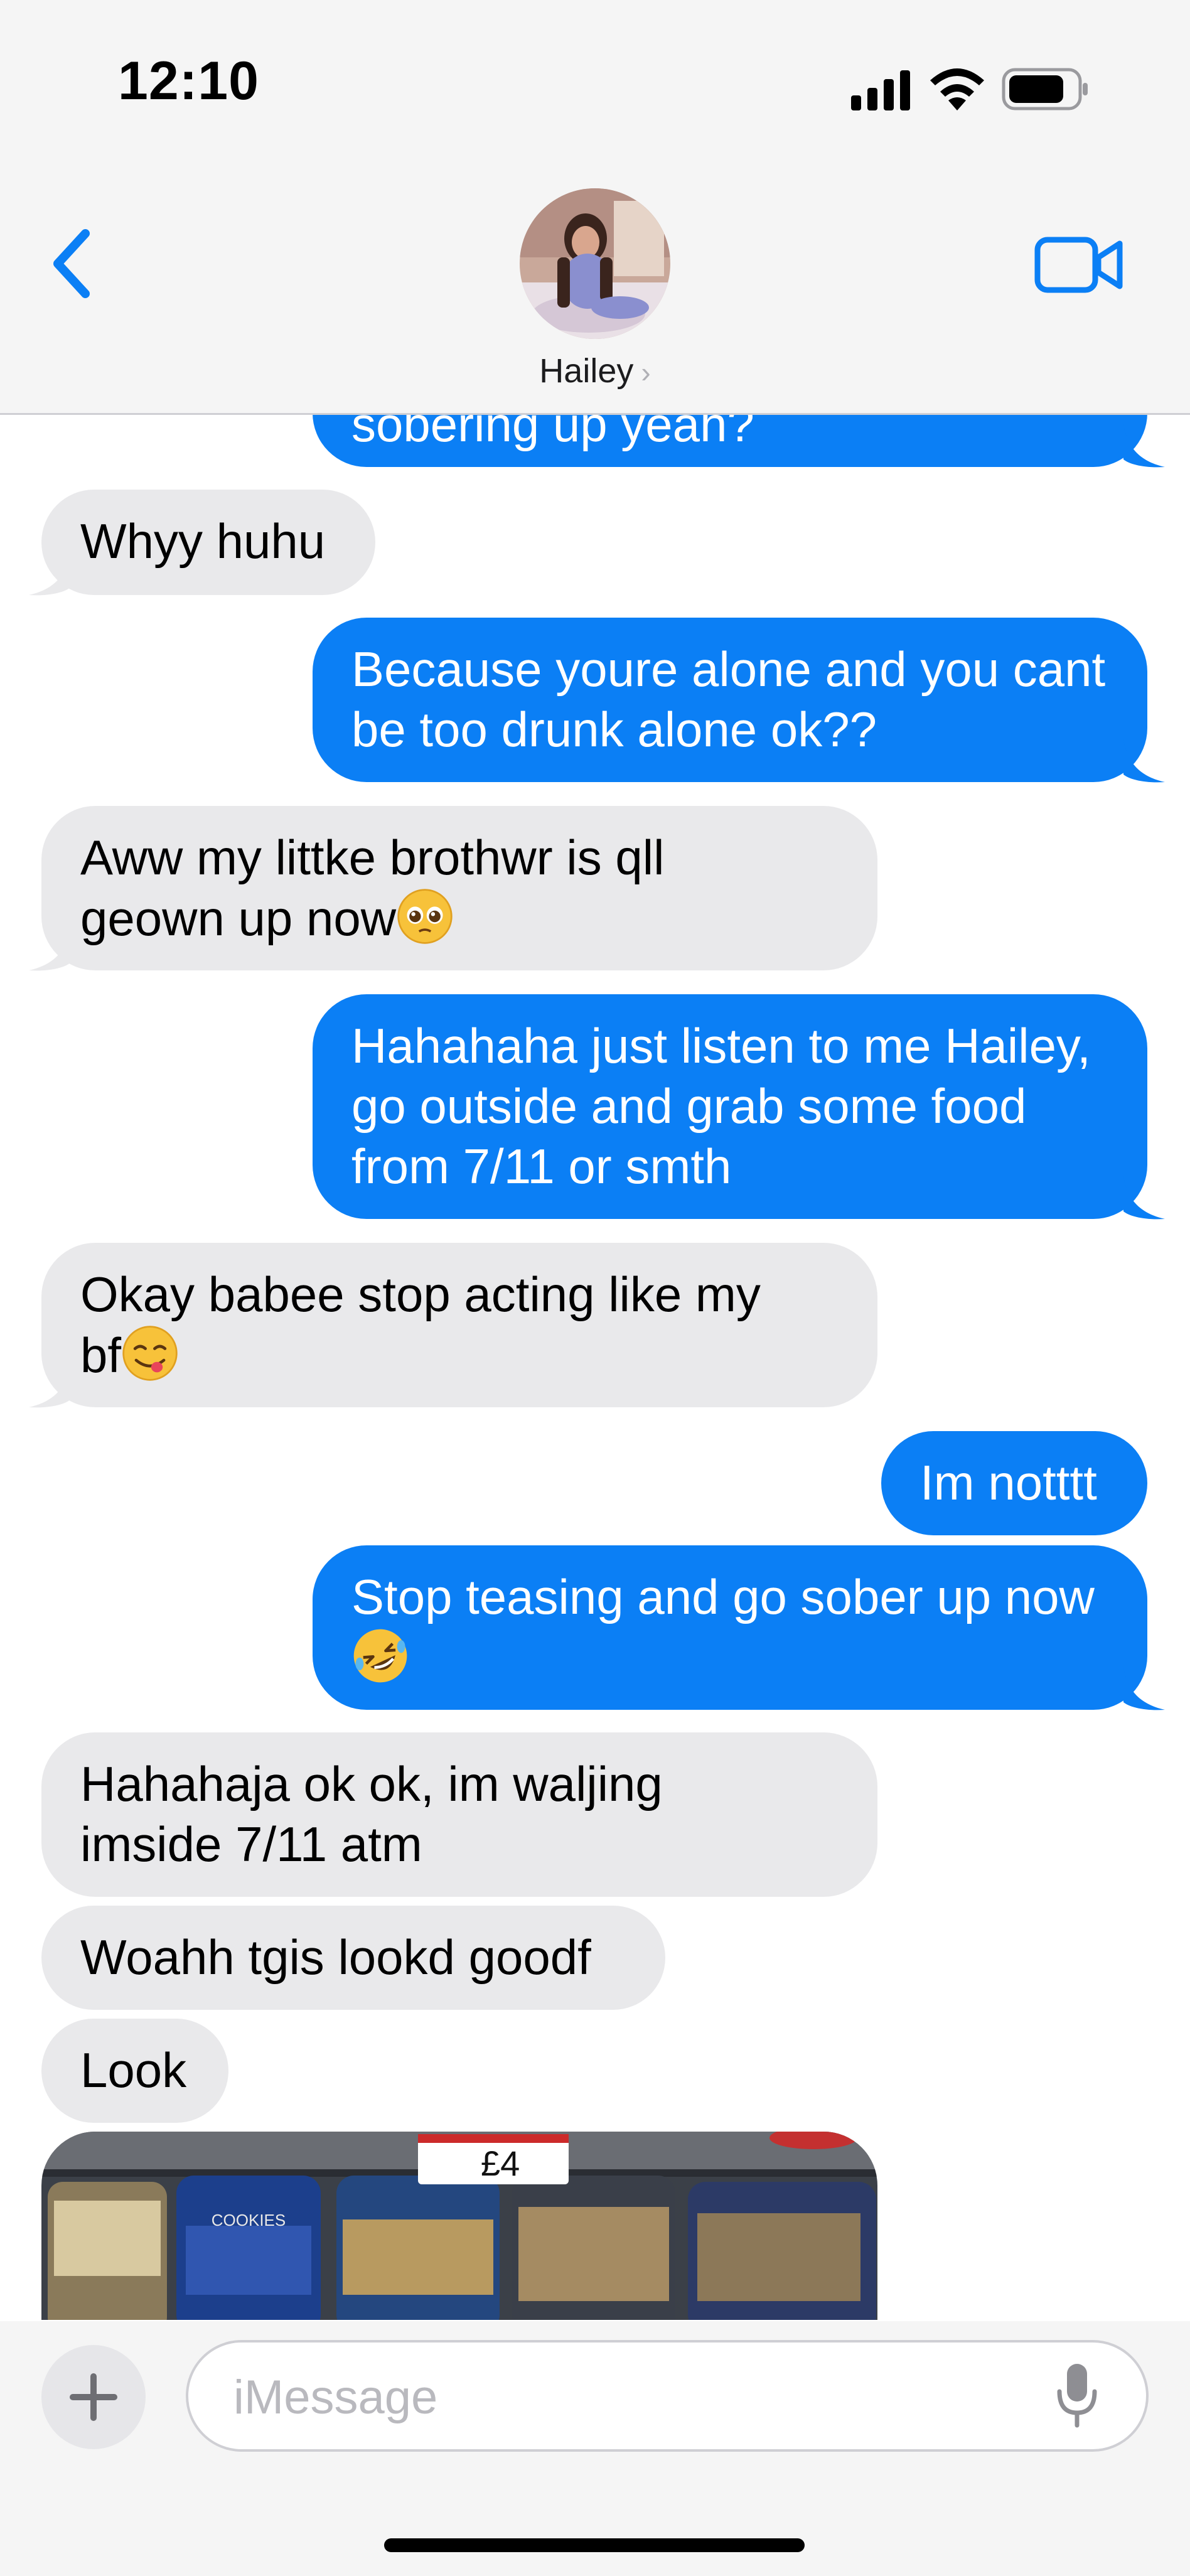 This screenshot has height=2576, width=1190. I want to click on price-tag: £4, so click(500, 2163).